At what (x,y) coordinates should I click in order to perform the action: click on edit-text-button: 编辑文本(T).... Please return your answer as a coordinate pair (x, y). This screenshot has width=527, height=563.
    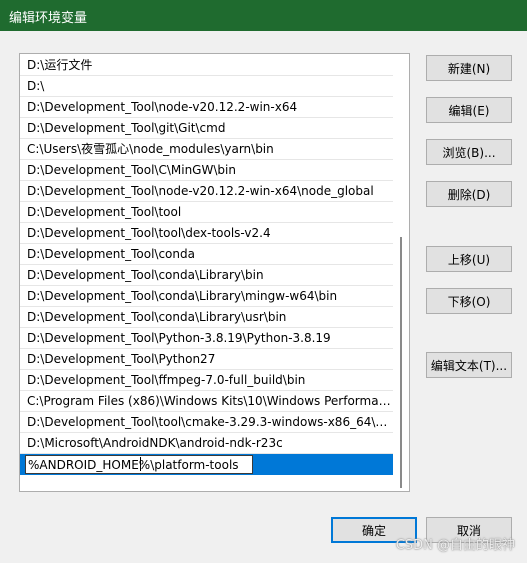
    Looking at the image, I should click on (469, 365).